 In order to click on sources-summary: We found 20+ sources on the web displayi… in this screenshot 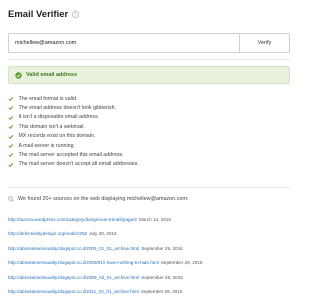, I will do `click(98, 199)`.